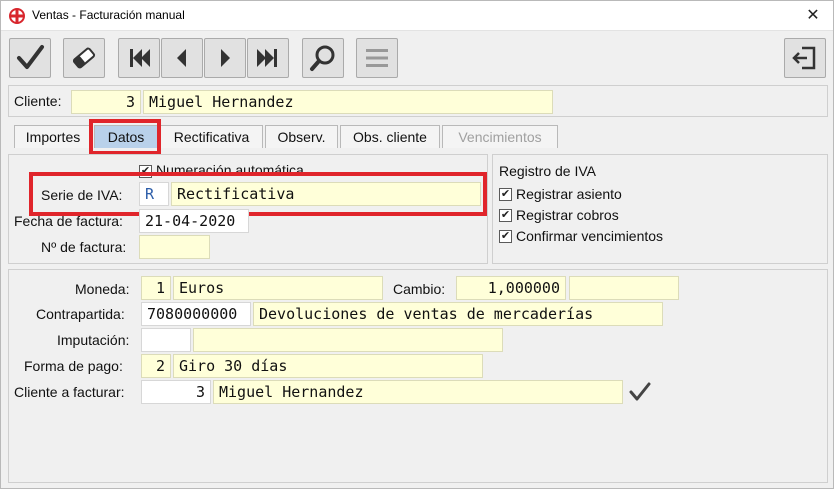 The width and height of the screenshot is (834, 489). I want to click on next-icon, so click(225, 58).